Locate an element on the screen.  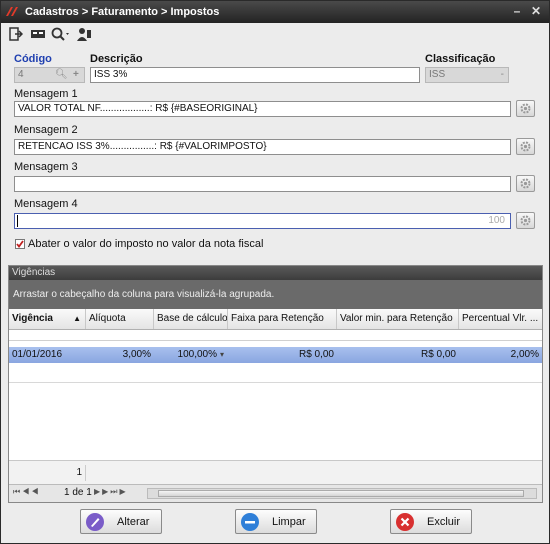
check-icon is located at coordinates (20, 244).